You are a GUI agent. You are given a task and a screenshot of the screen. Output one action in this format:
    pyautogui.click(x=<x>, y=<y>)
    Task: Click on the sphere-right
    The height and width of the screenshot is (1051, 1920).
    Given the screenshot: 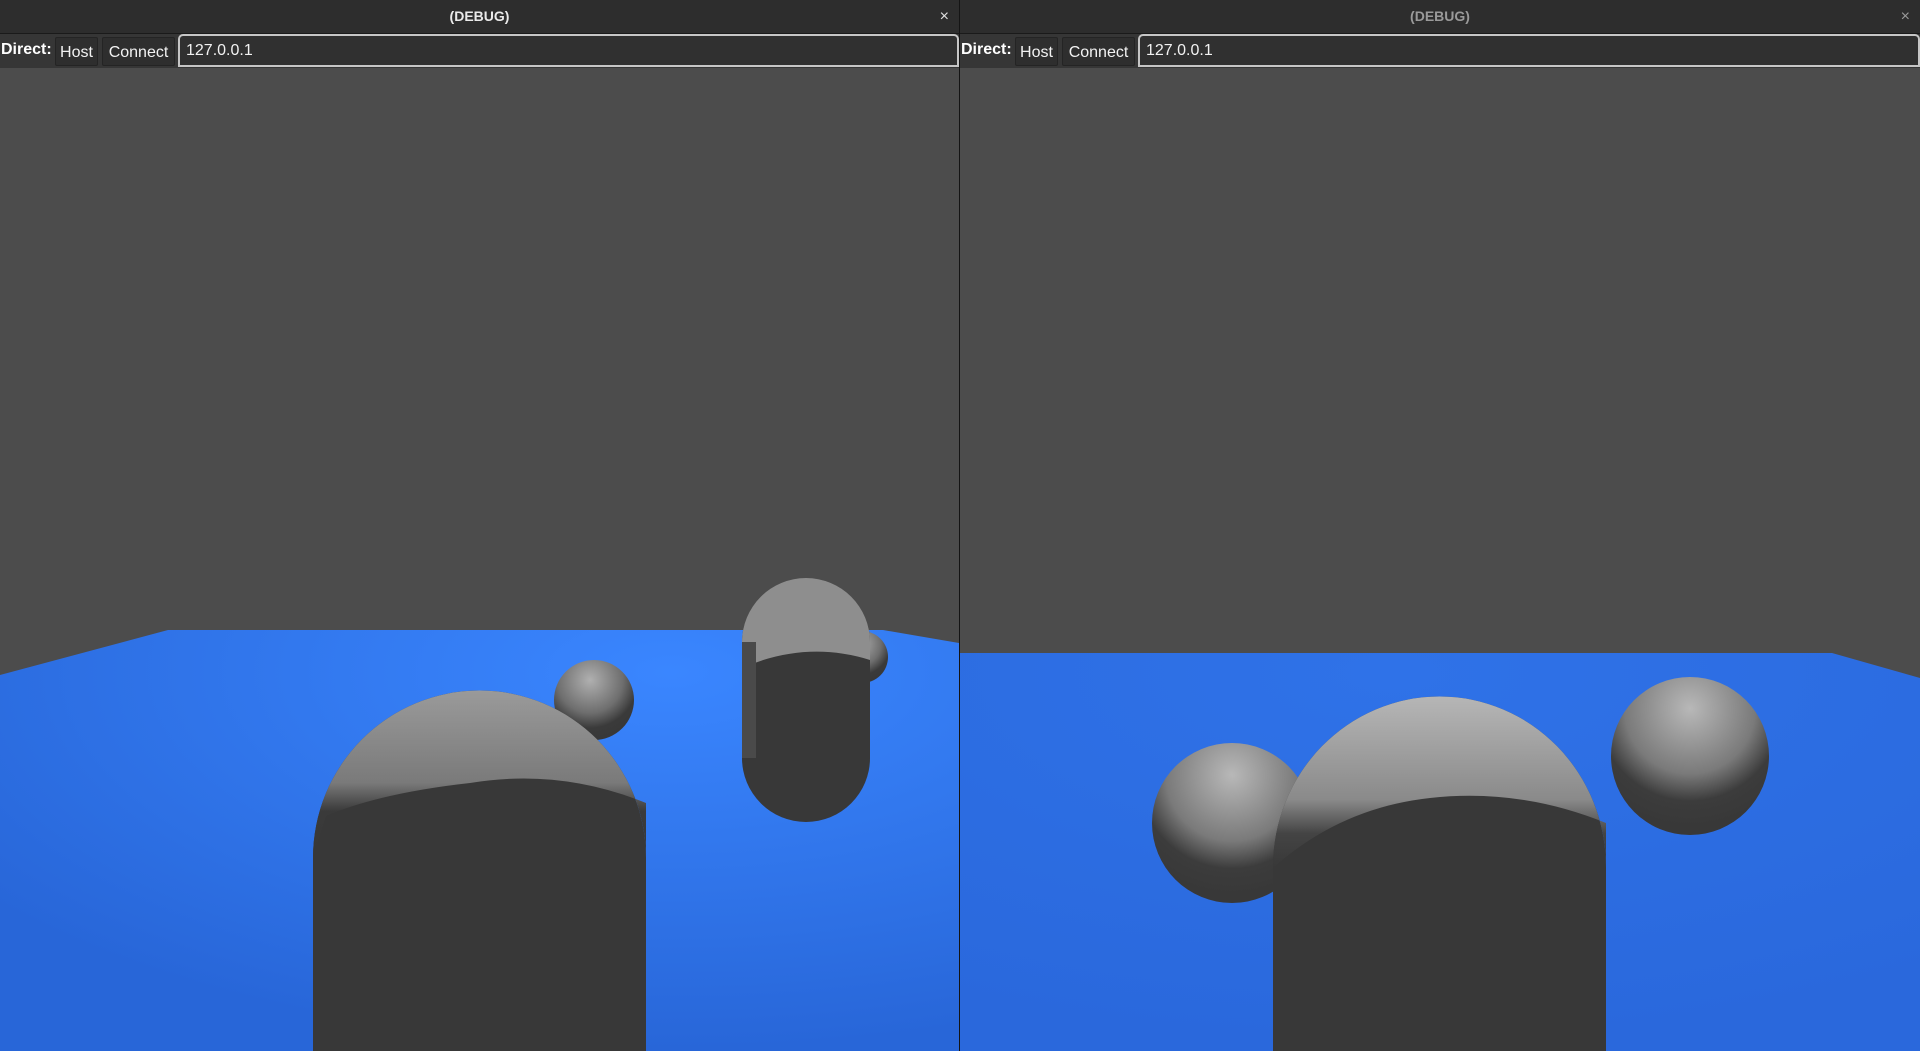 What is the action you would take?
    pyautogui.click(x=1690, y=756)
    